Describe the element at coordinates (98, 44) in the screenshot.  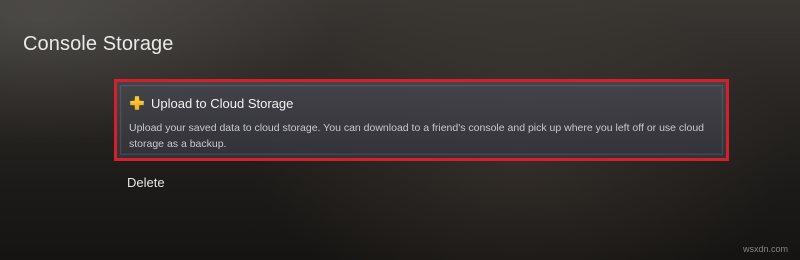
I see `page-title: Console Storage` at that location.